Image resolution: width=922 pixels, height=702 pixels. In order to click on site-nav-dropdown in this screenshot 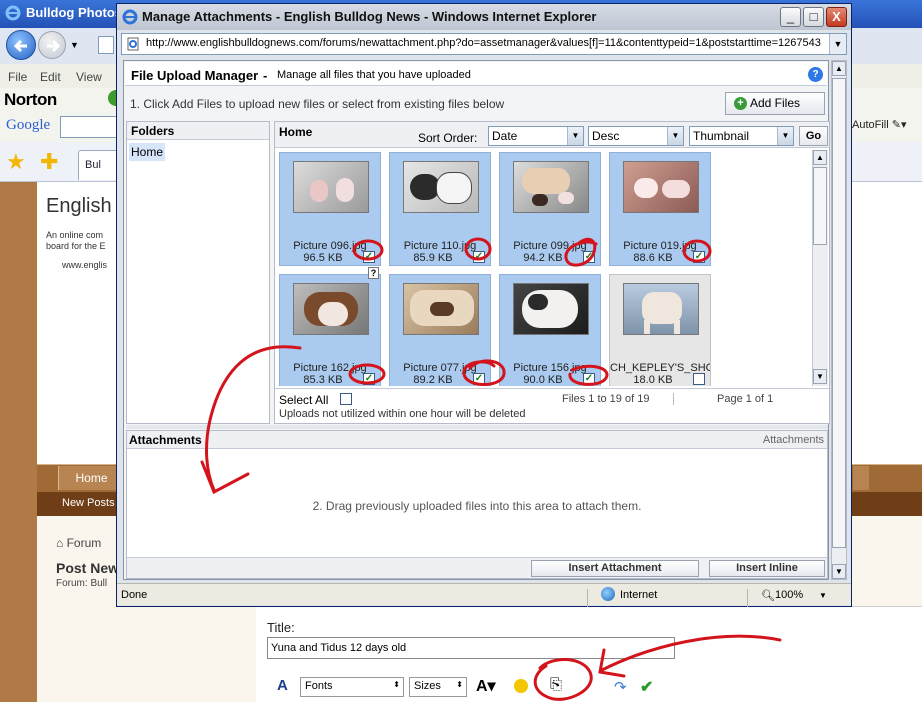, I will do `click(861, 478)`.